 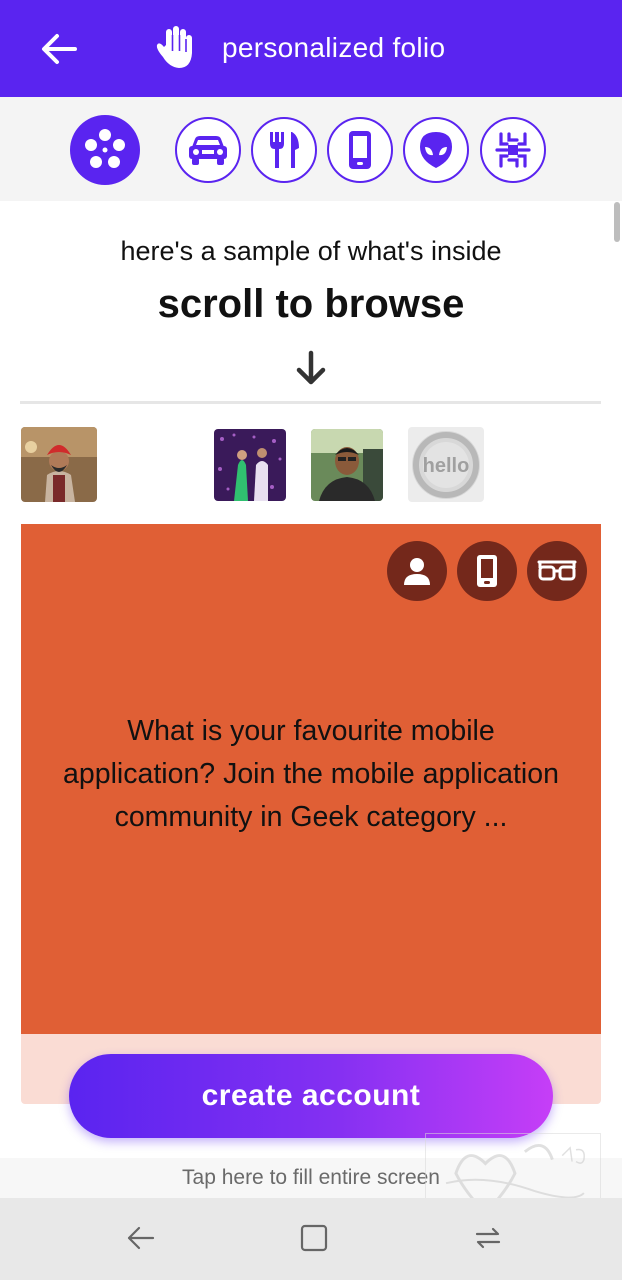 I want to click on circuit-chip-icon, so click(x=513, y=150).